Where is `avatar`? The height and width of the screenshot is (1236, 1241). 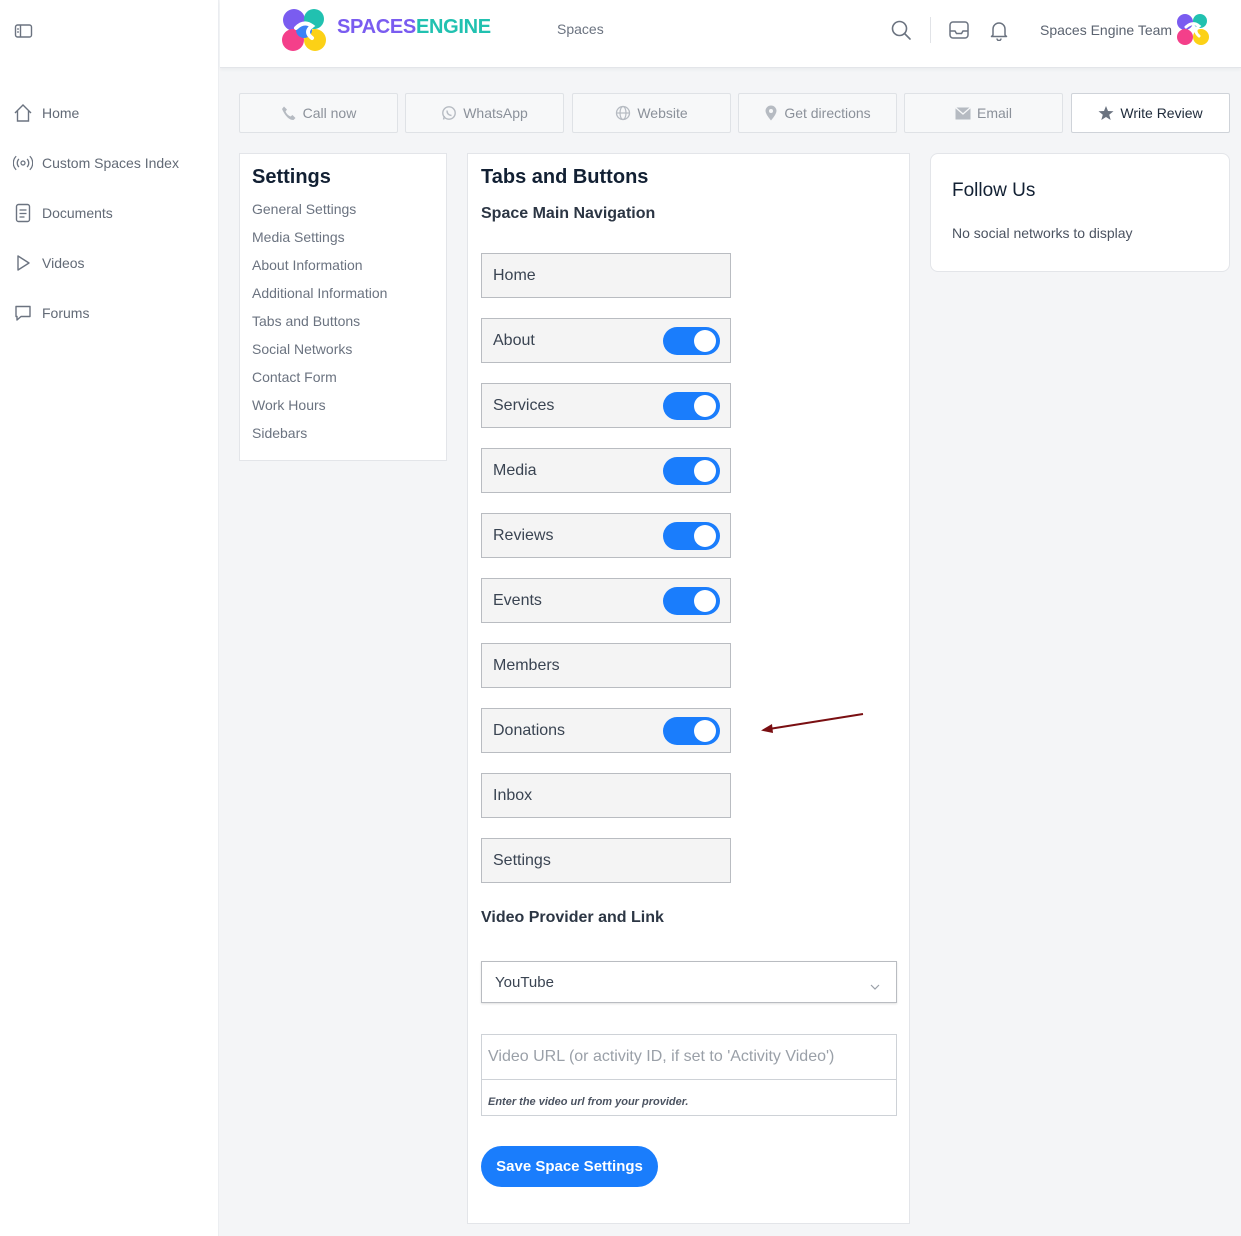
avatar is located at coordinates (1193, 30).